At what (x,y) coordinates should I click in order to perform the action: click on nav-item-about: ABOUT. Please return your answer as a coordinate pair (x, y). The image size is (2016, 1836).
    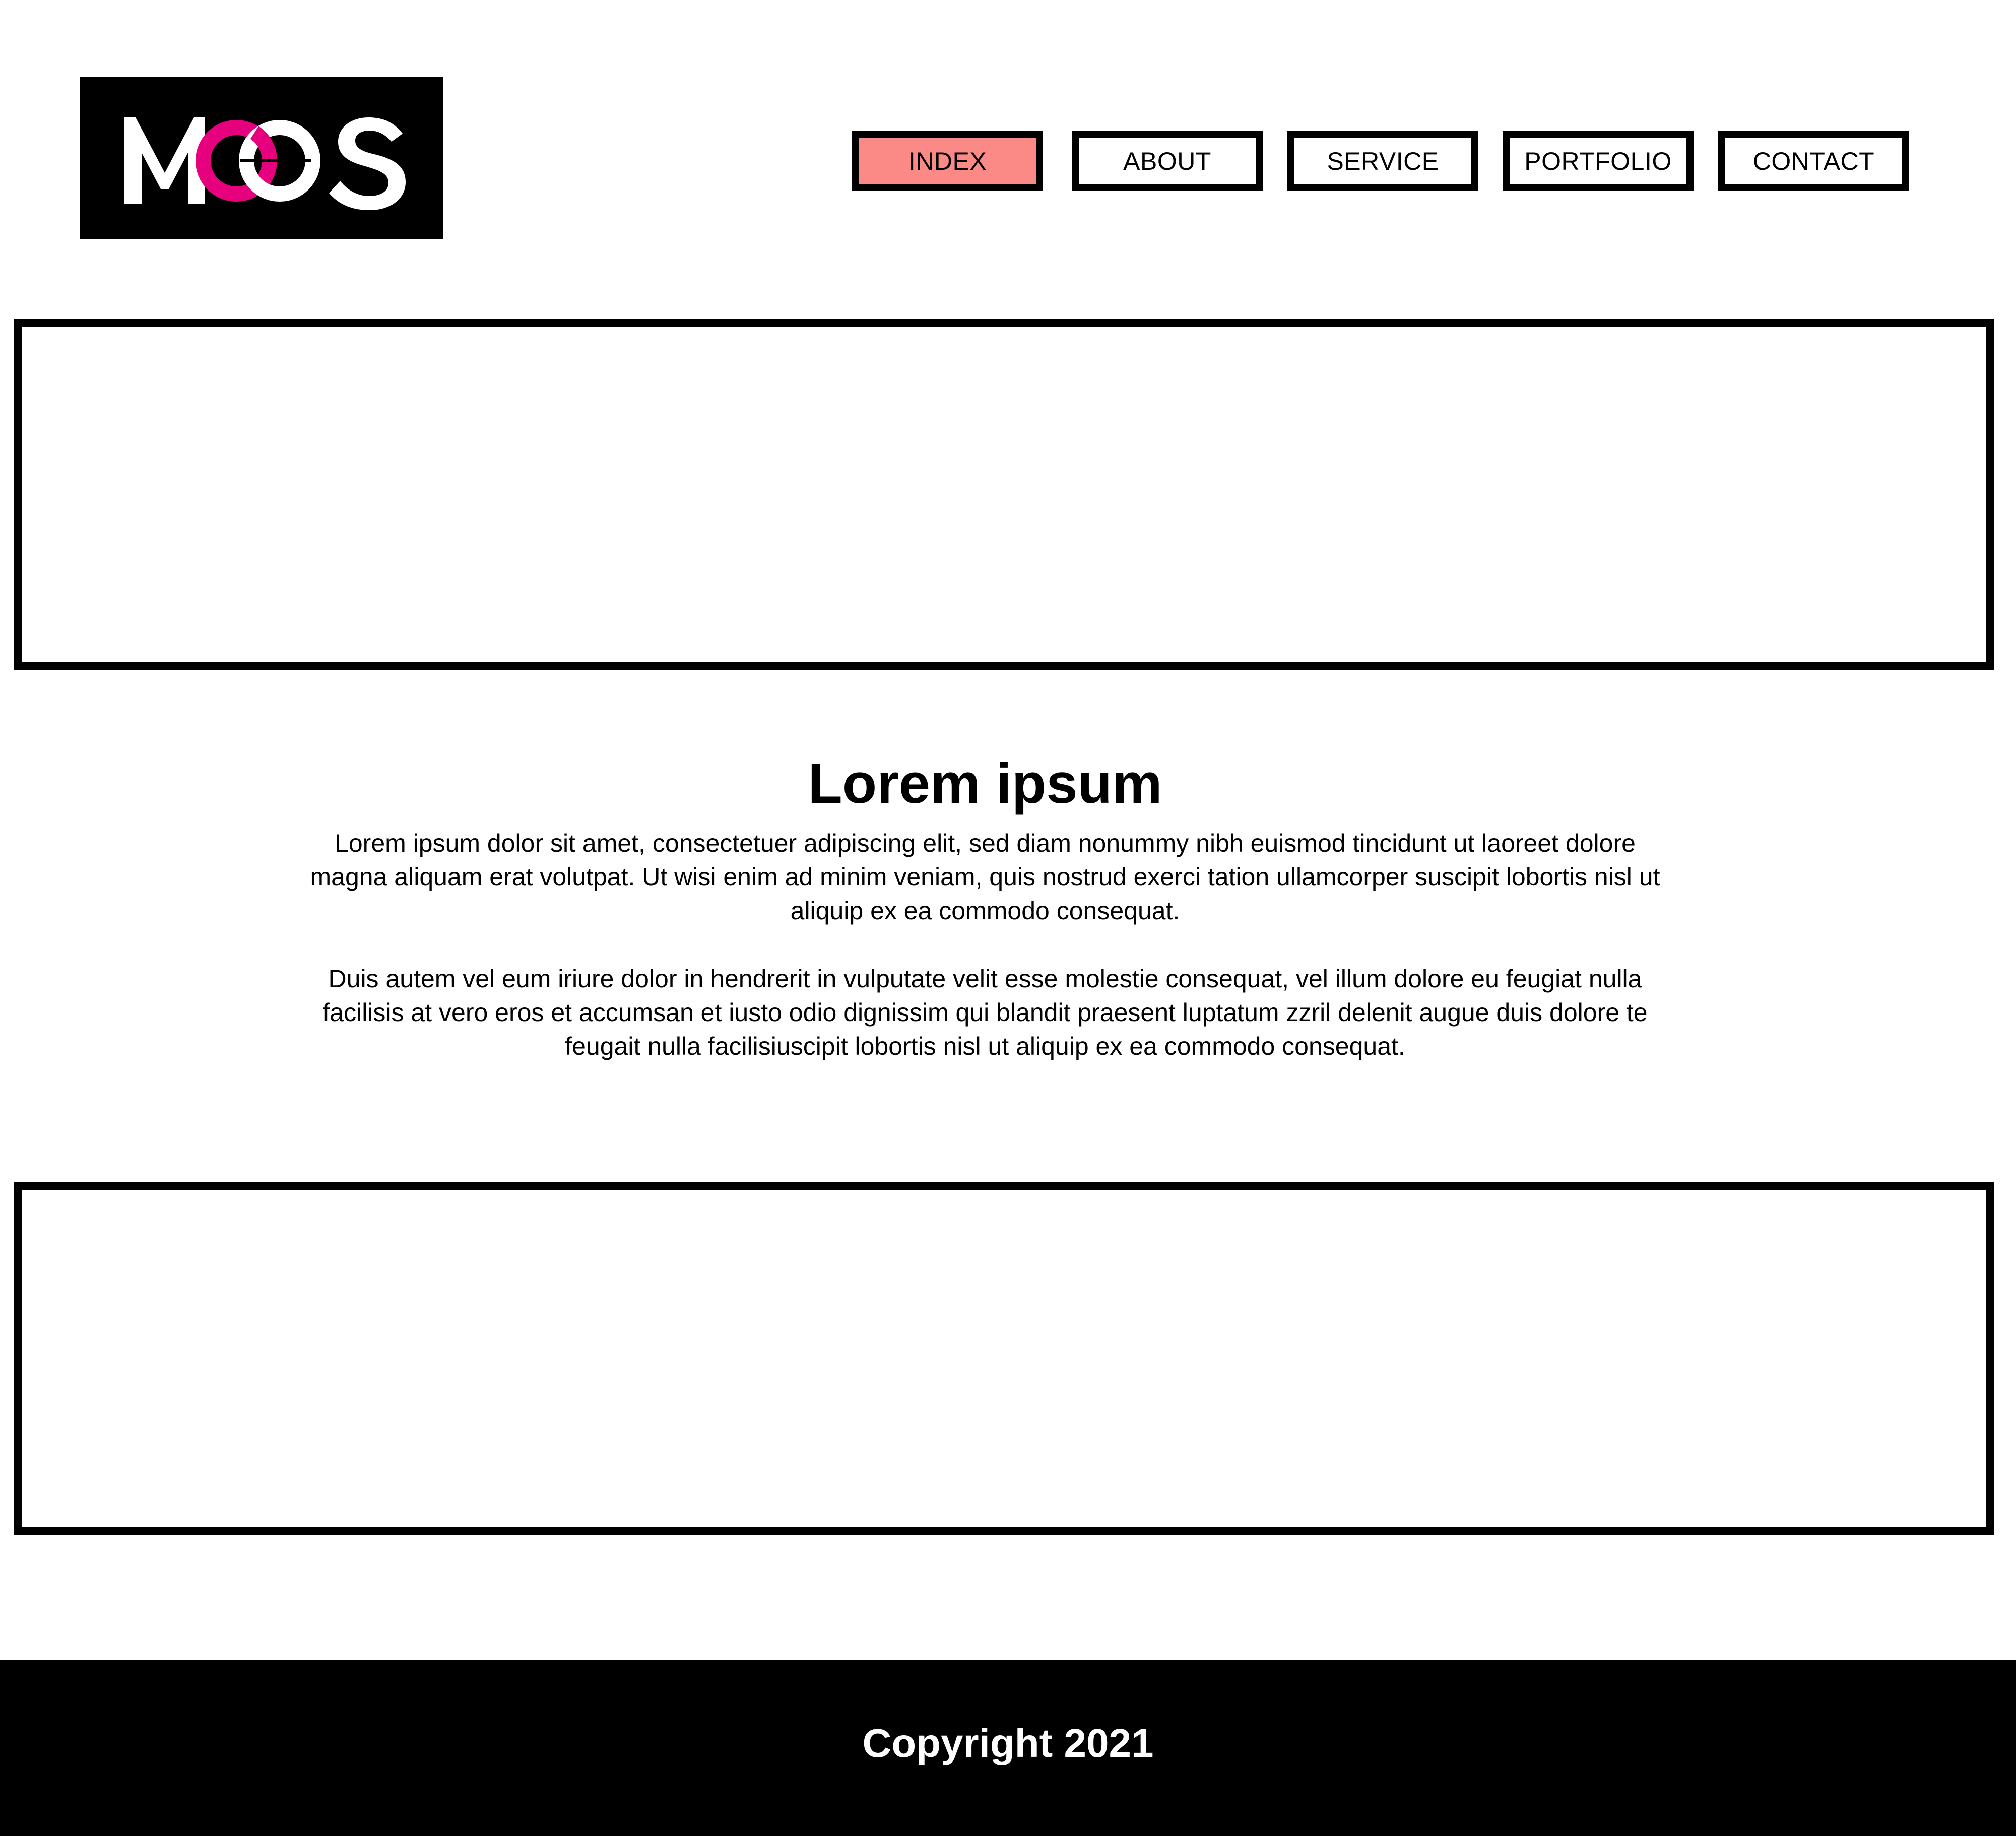
    Looking at the image, I should click on (1167, 161).